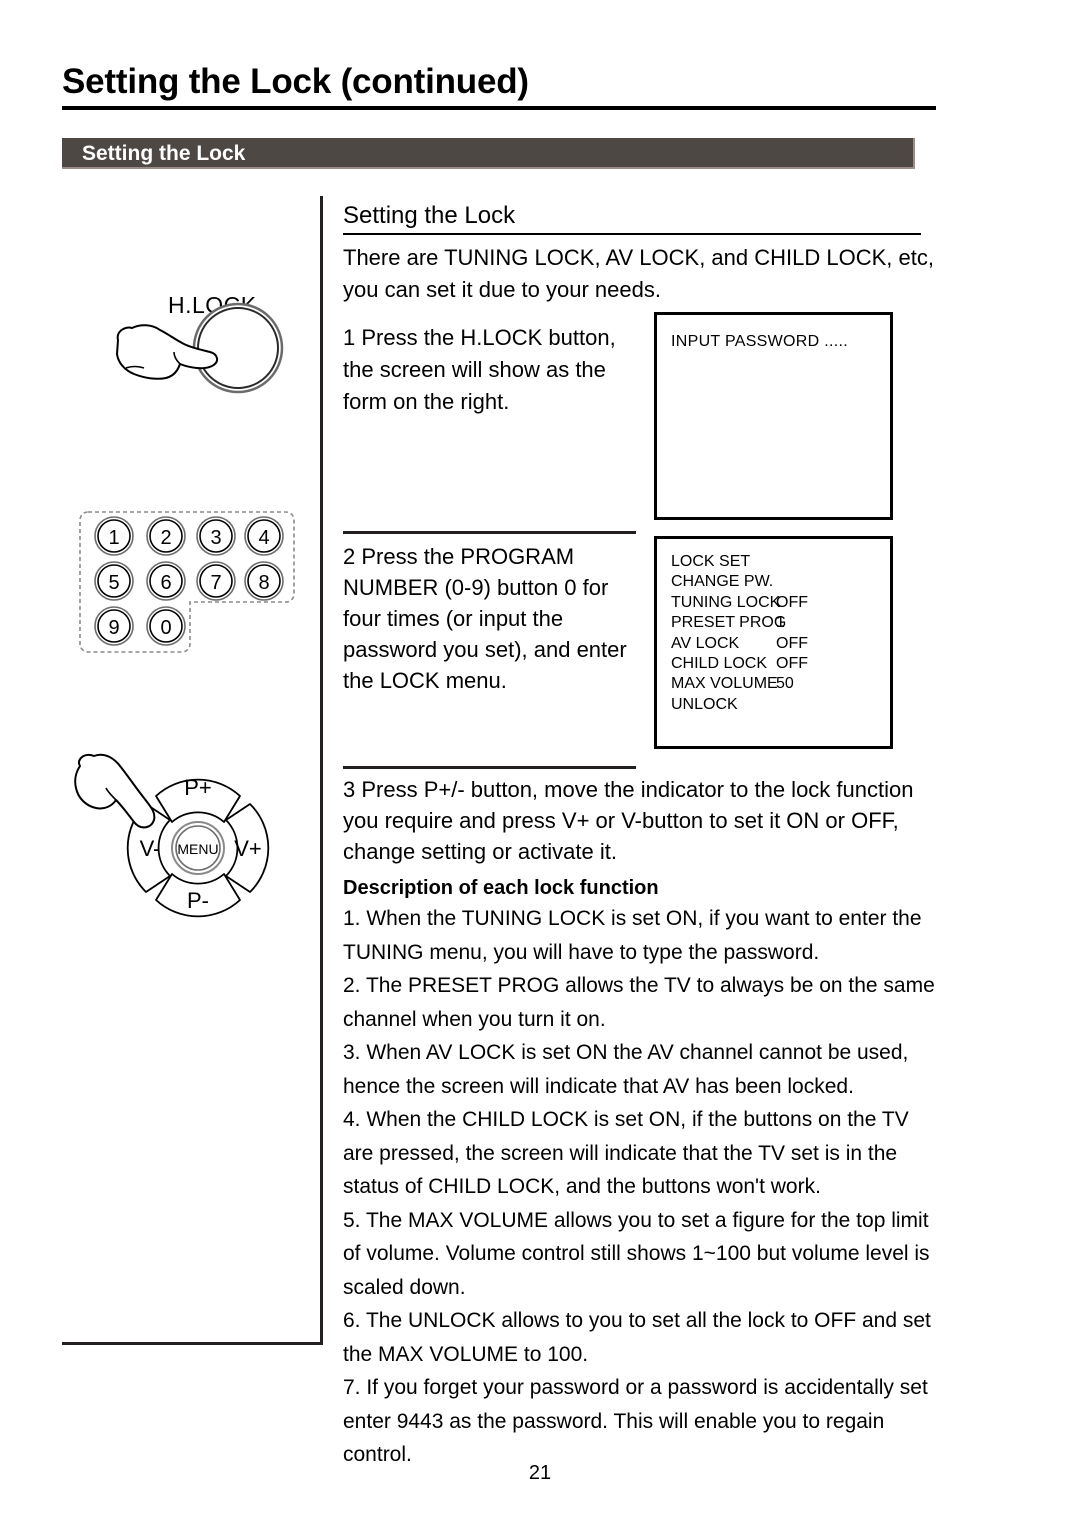  What do you see at coordinates (776, 562) in the screenshot?
I see `osd-menu-row-lock-set: LOCK SET` at bounding box center [776, 562].